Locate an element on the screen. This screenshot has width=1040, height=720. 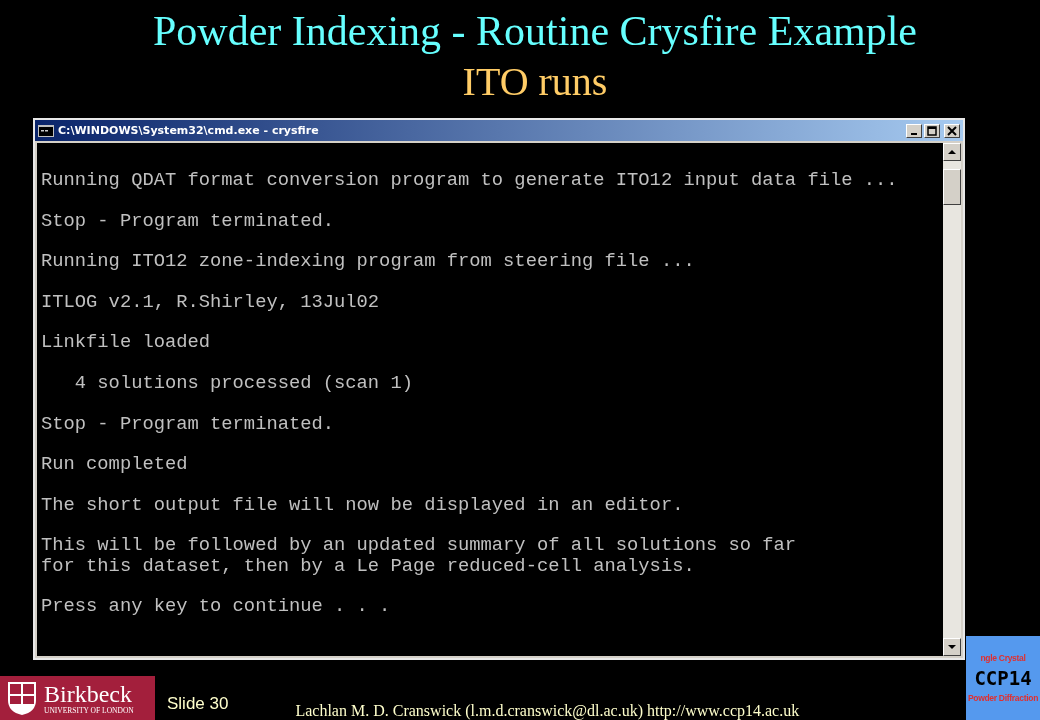
console-line: ITLOG v2.1, R.Shirley, 13Jul02 is located at coordinates (211, 302).